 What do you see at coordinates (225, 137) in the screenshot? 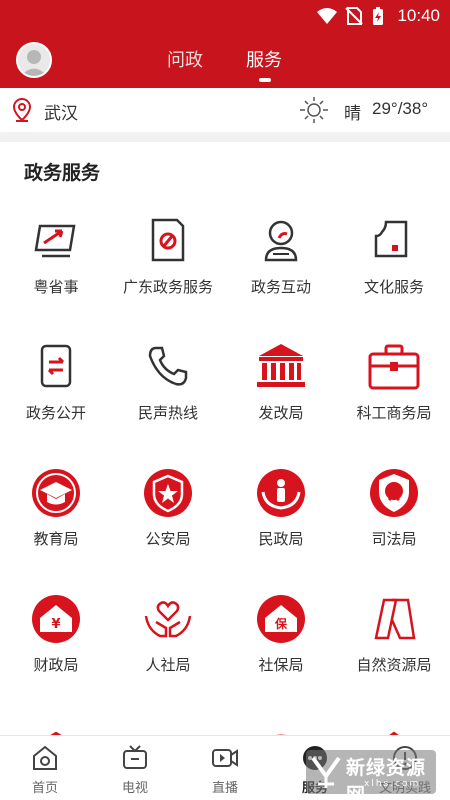
I see `section-divider` at bounding box center [225, 137].